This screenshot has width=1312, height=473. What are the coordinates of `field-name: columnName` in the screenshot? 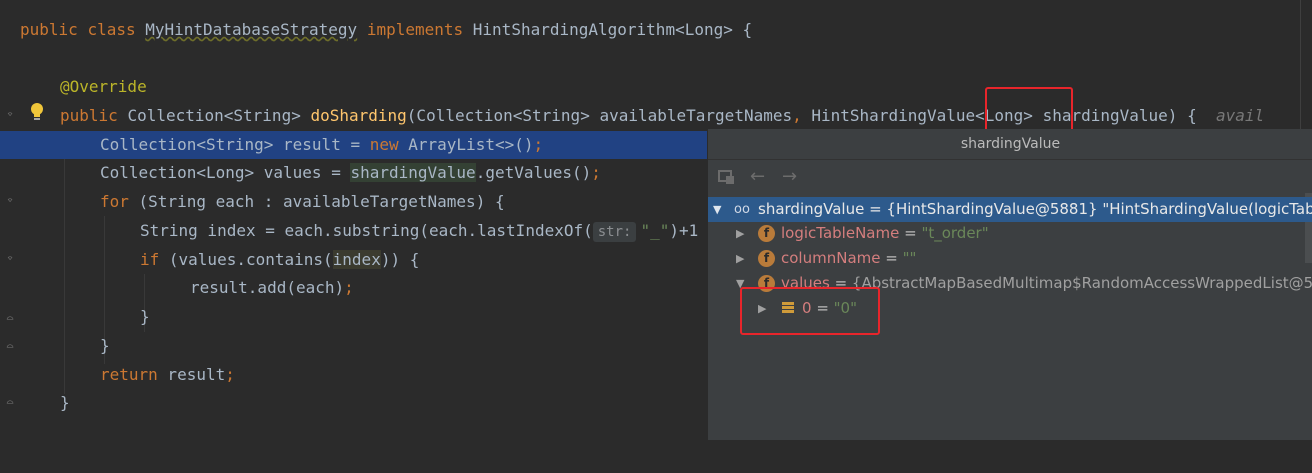 It's located at (831, 258).